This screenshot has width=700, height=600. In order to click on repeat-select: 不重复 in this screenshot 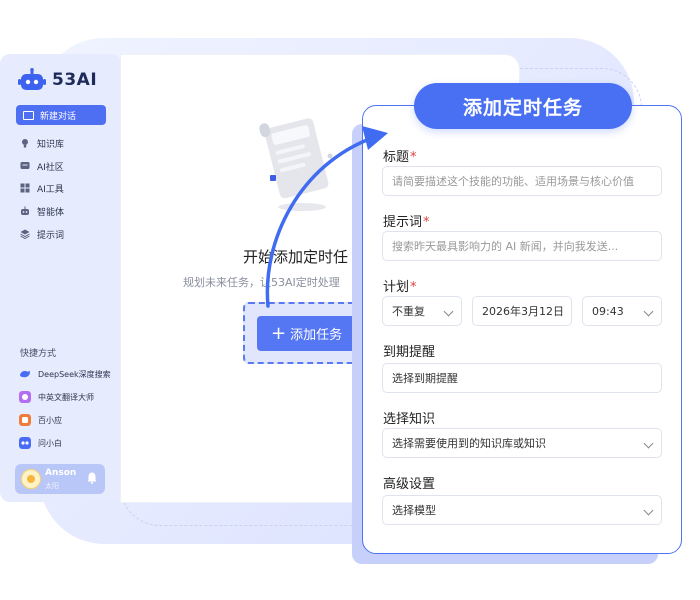, I will do `click(422, 311)`.